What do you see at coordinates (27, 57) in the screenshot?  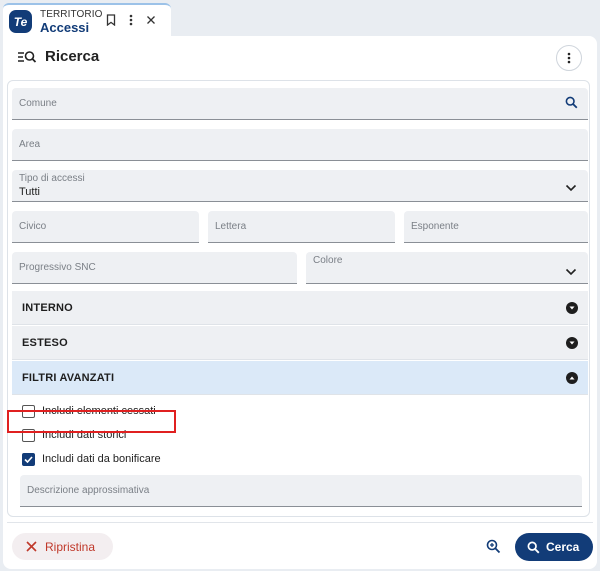 I see `search-list-icon` at bounding box center [27, 57].